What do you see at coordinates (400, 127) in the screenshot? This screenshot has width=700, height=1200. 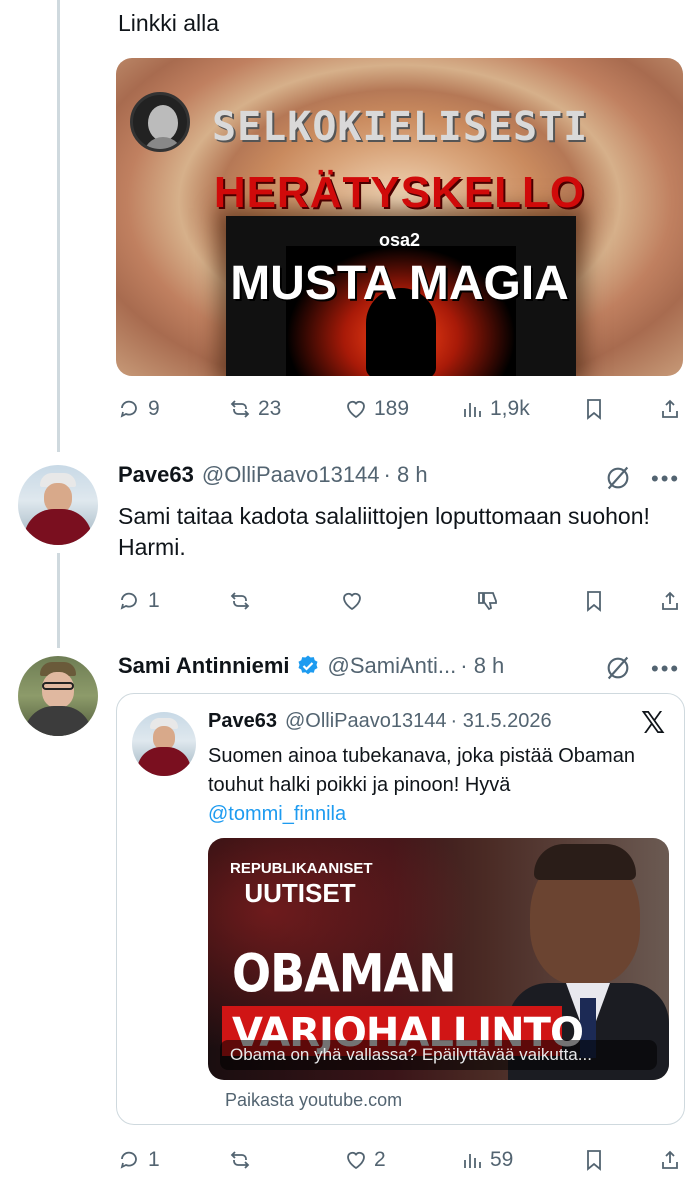 I see `channel-title: SELKOKIELISESTI` at bounding box center [400, 127].